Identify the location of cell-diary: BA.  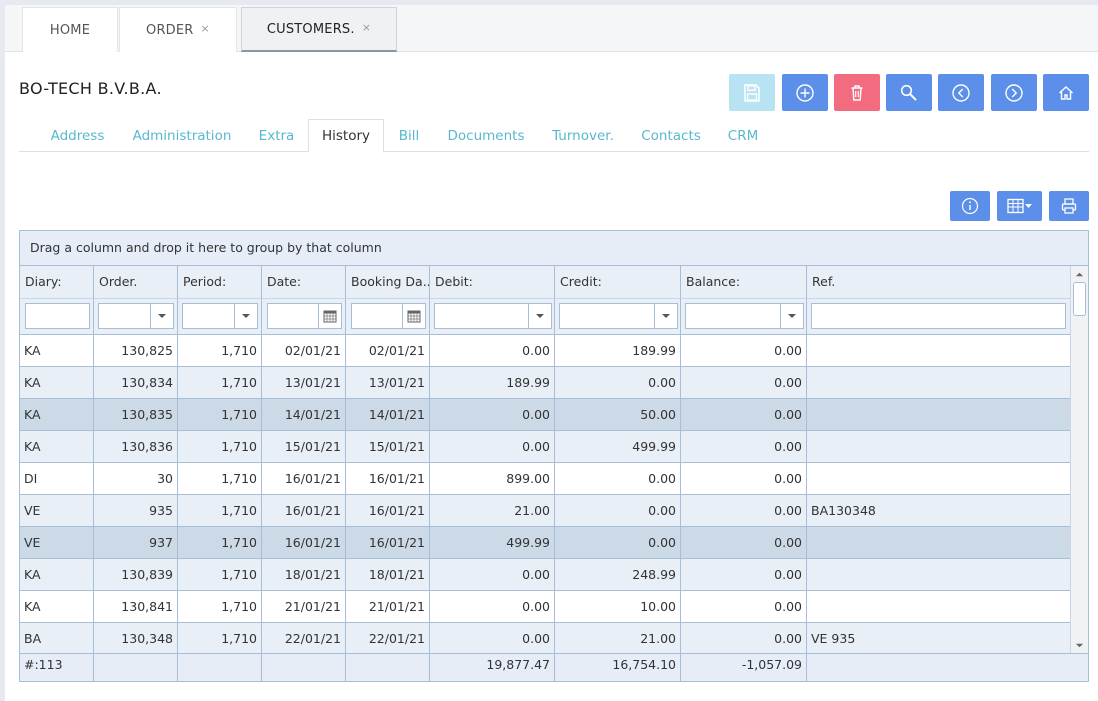
(57, 638).